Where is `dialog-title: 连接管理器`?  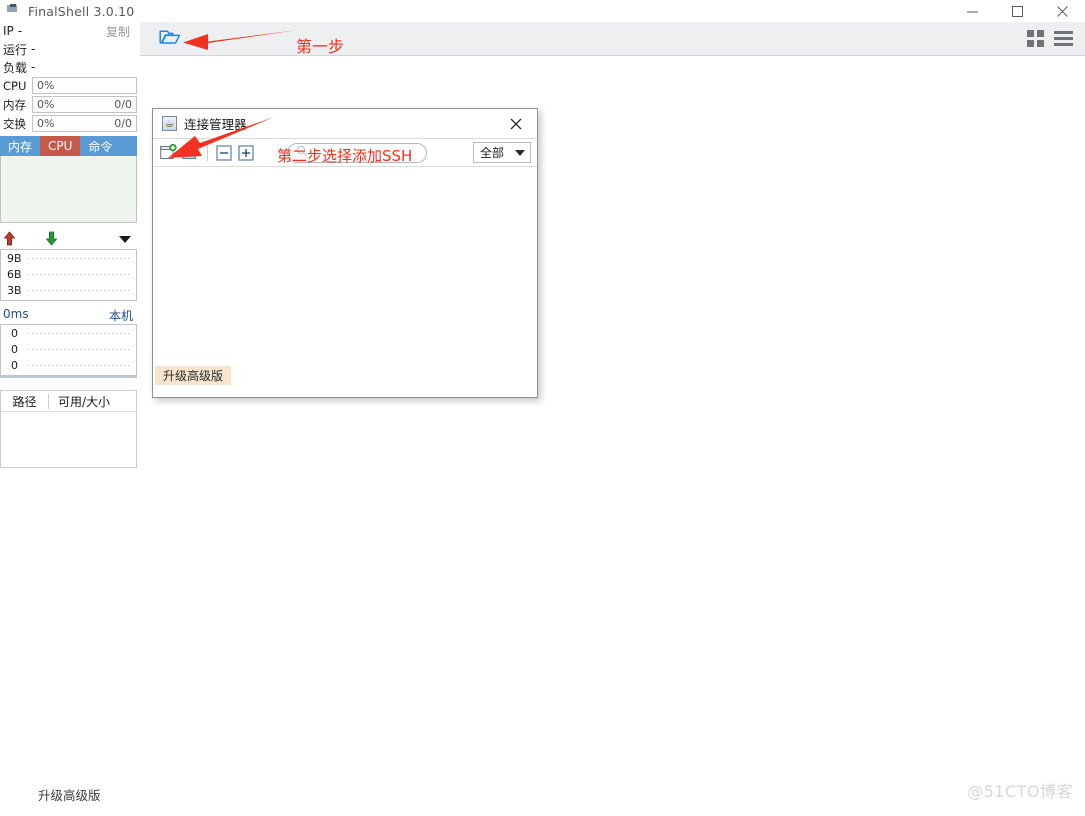
dialog-title: 连接管理器 is located at coordinates (215, 124).